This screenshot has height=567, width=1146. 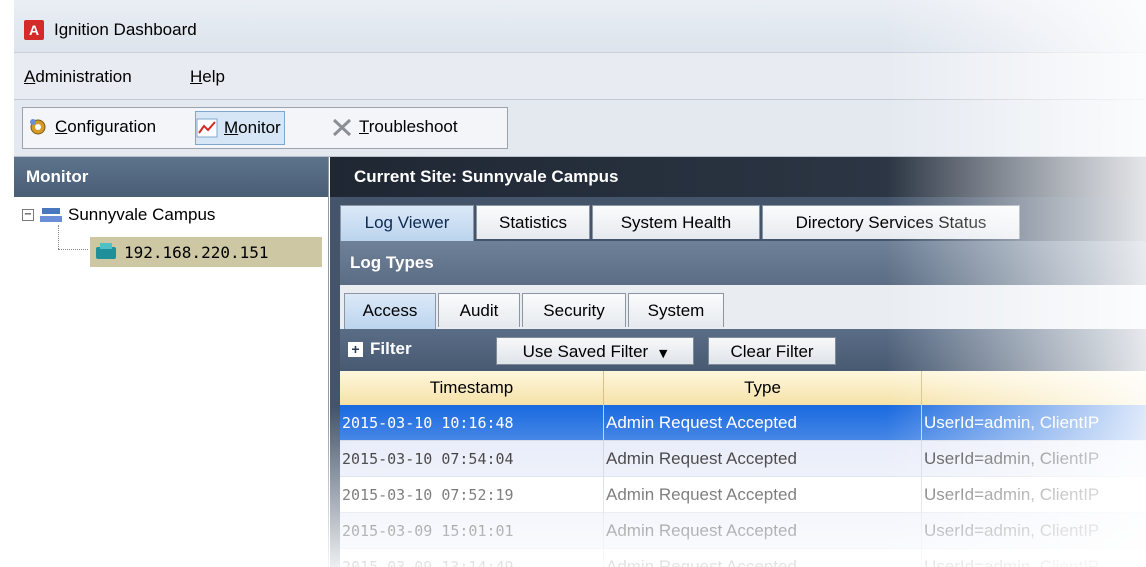 I want to click on configuration-button: Configuration, so click(x=91, y=127).